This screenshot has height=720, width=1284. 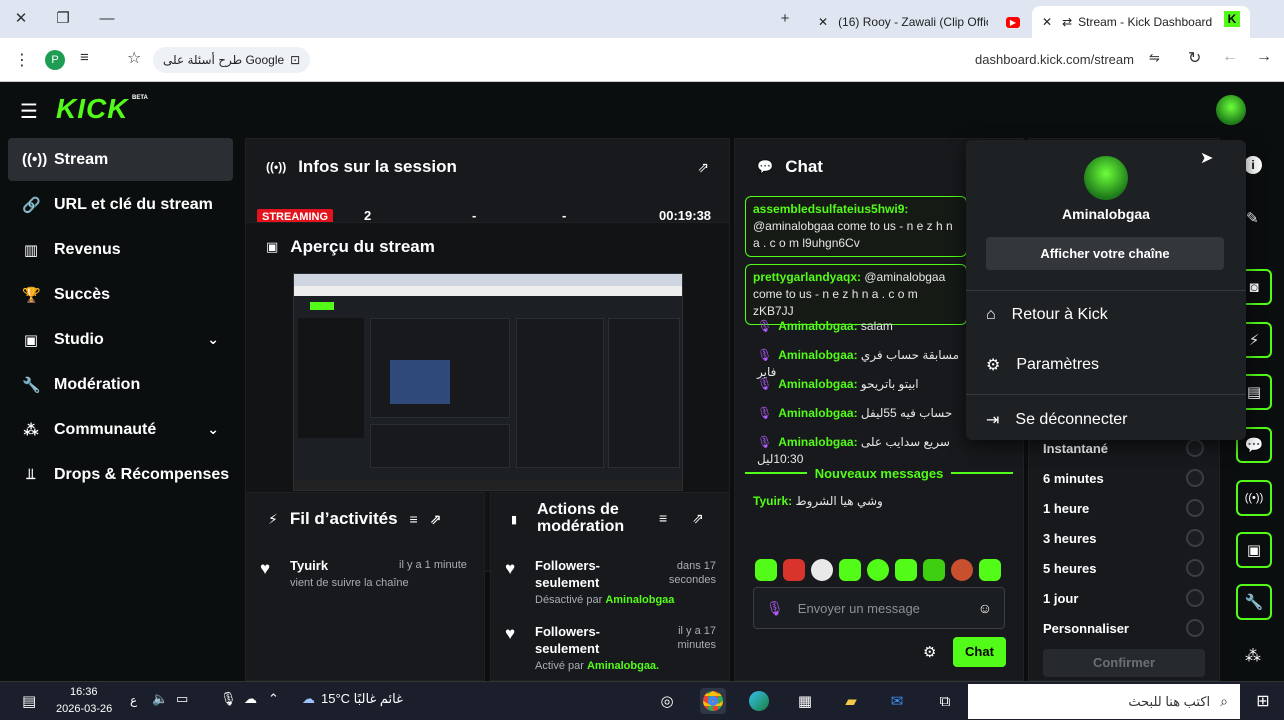 What do you see at coordinates (29, 701) in the screenshot?
I see `notification-icon: ▤` at bounding box center [29, 701].